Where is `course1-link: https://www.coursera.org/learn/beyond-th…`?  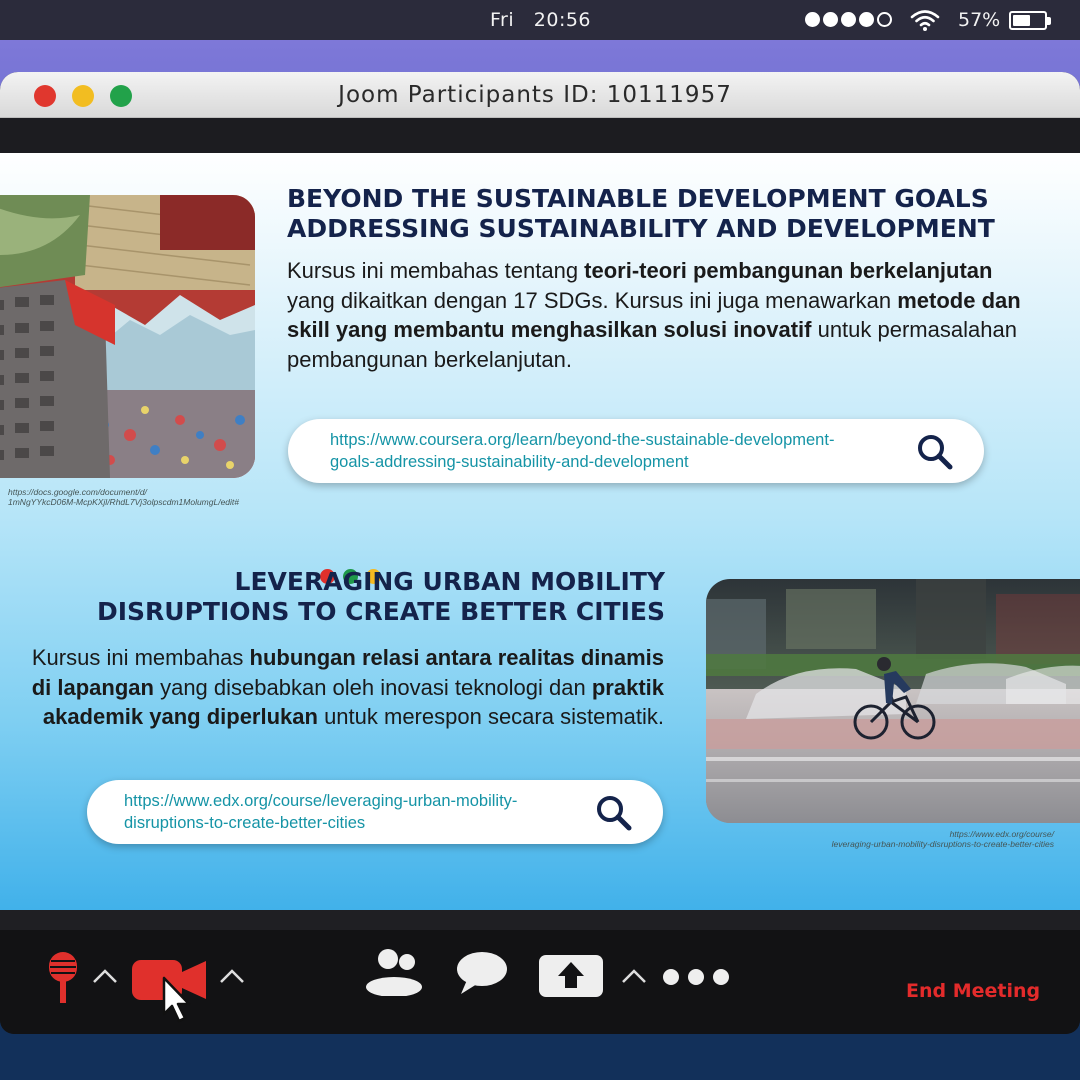
course1-link: https://www.coursera.org/learn/beyond-th… is located at coordinates (582, 451).